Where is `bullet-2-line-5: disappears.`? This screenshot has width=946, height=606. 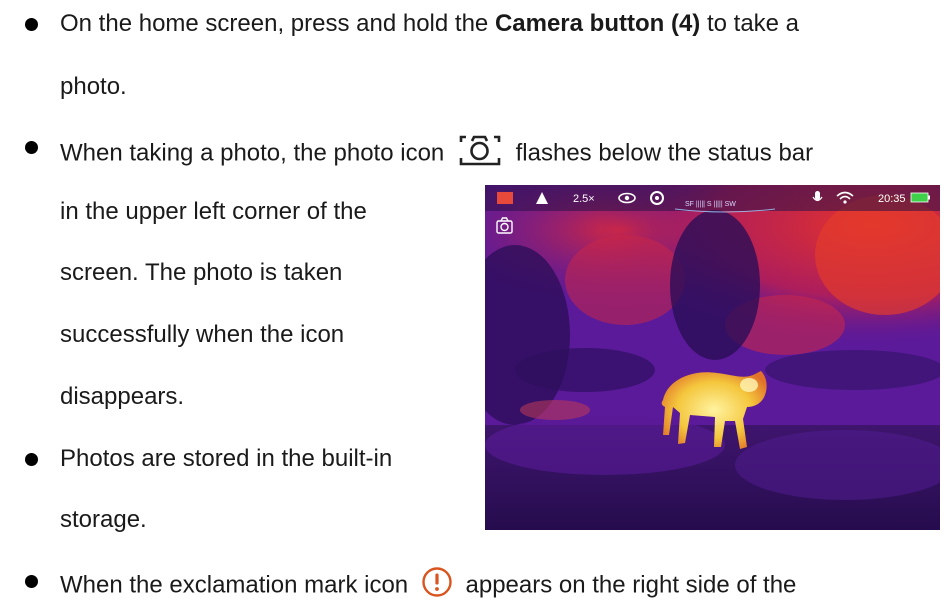 bullet-2-line-5: disappears. is located at coordinates (122, 396).